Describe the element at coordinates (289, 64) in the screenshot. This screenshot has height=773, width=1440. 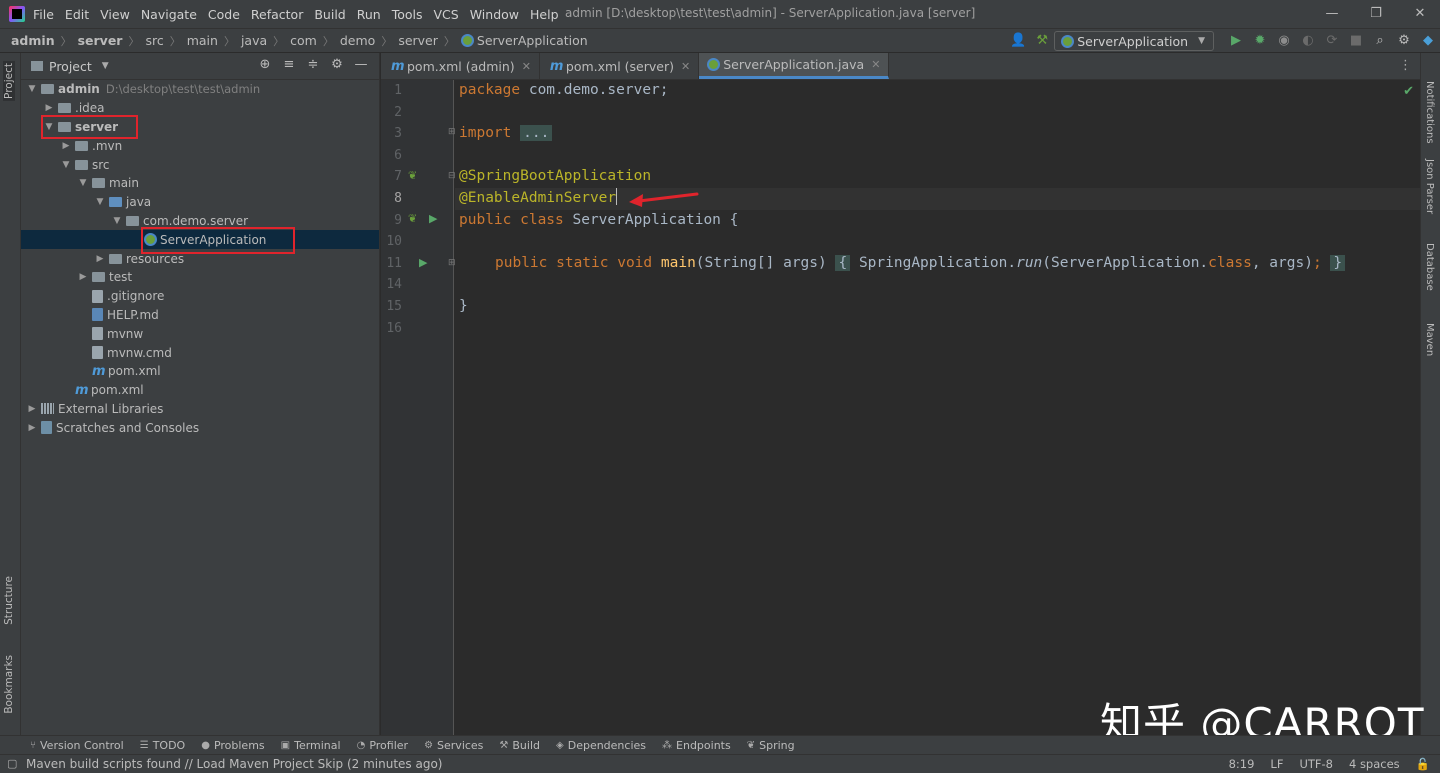
I see `expand-all-icon: ≡` at that location.